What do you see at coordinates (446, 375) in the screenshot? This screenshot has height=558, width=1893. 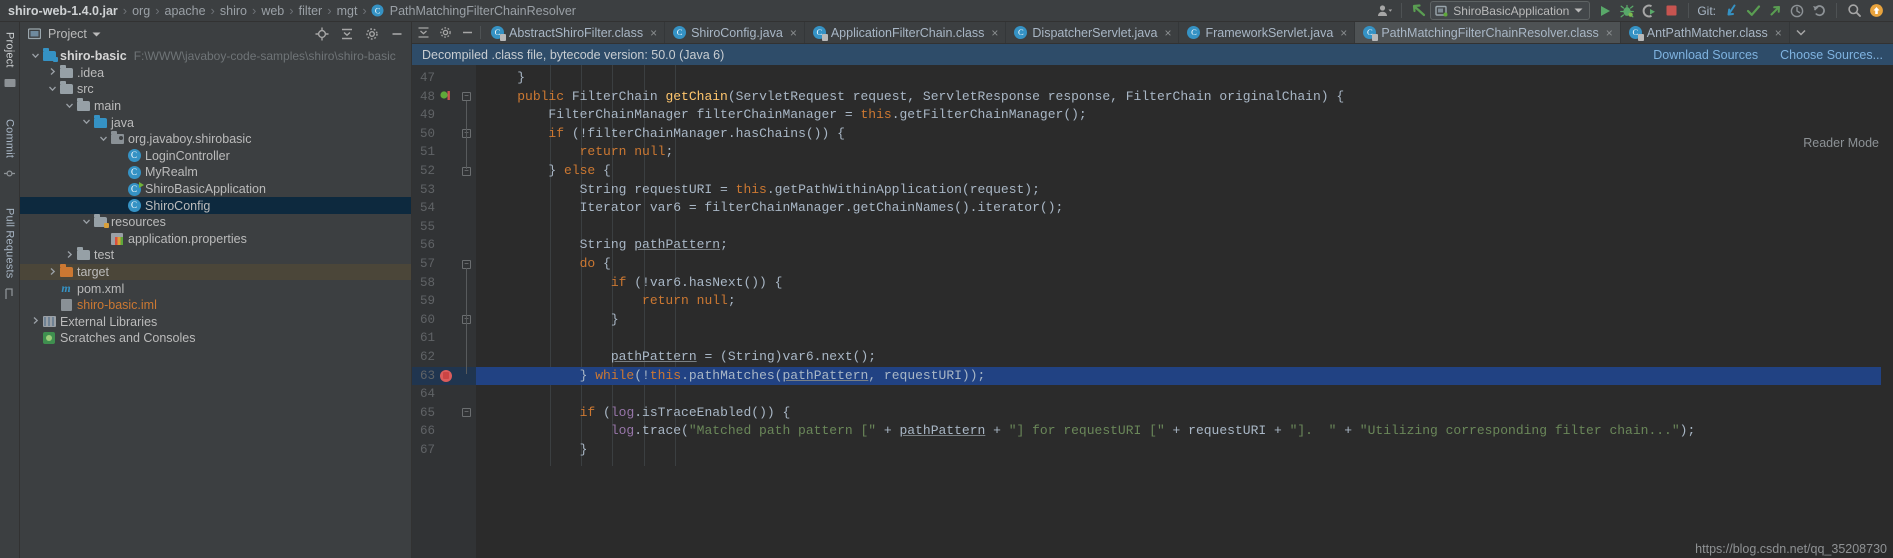 I see `breakpoint-marker` at bounding box center [446, 375].